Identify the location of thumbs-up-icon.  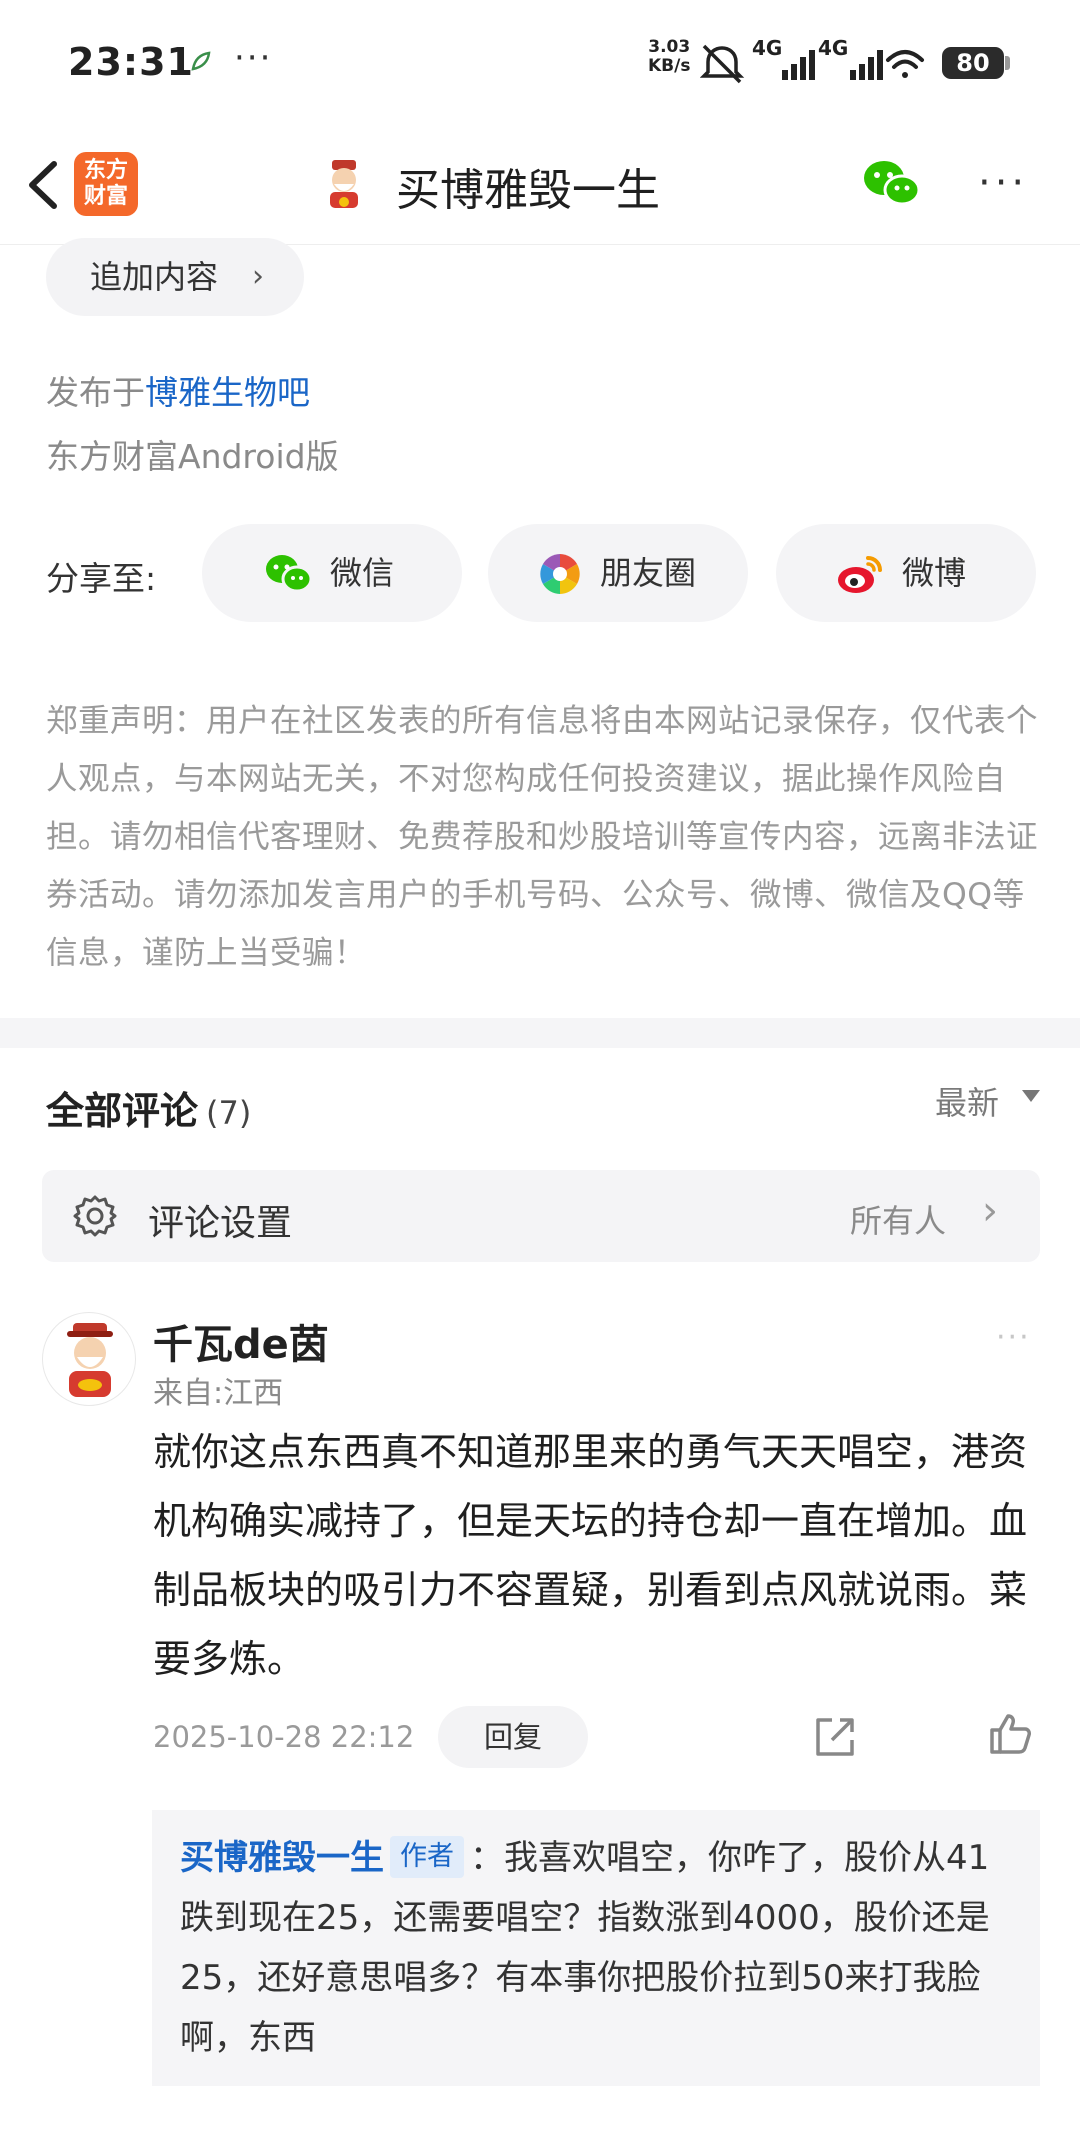
(1010, 1734).